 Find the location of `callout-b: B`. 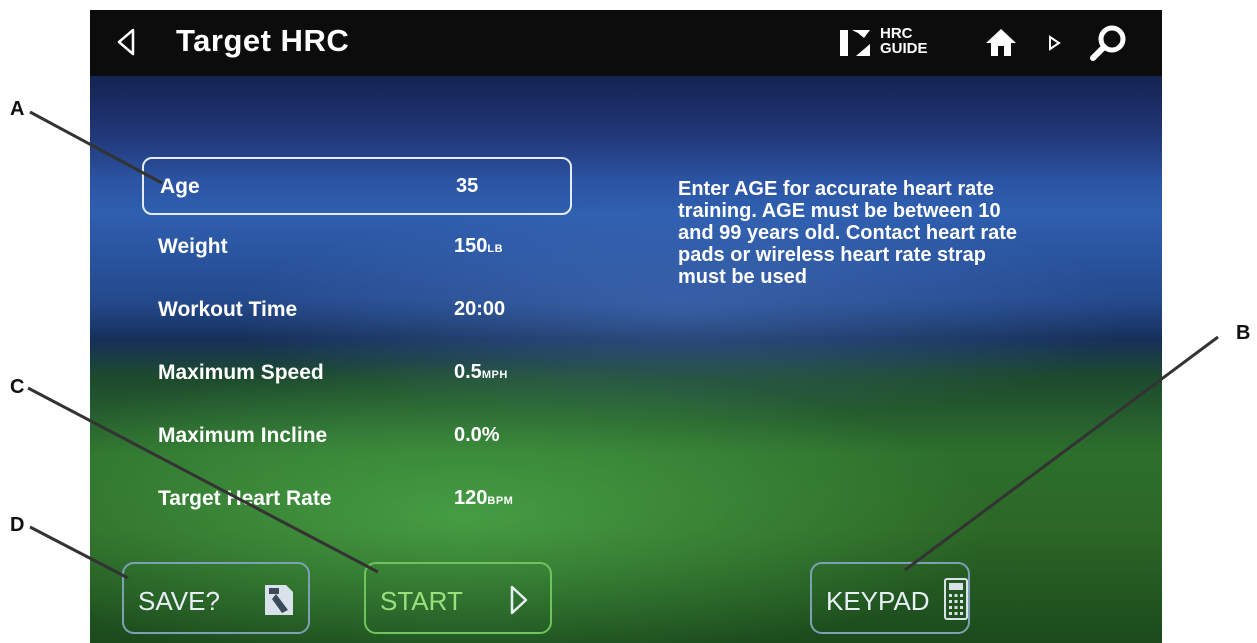

callout-b: B is located at coordinates (1243, 333).